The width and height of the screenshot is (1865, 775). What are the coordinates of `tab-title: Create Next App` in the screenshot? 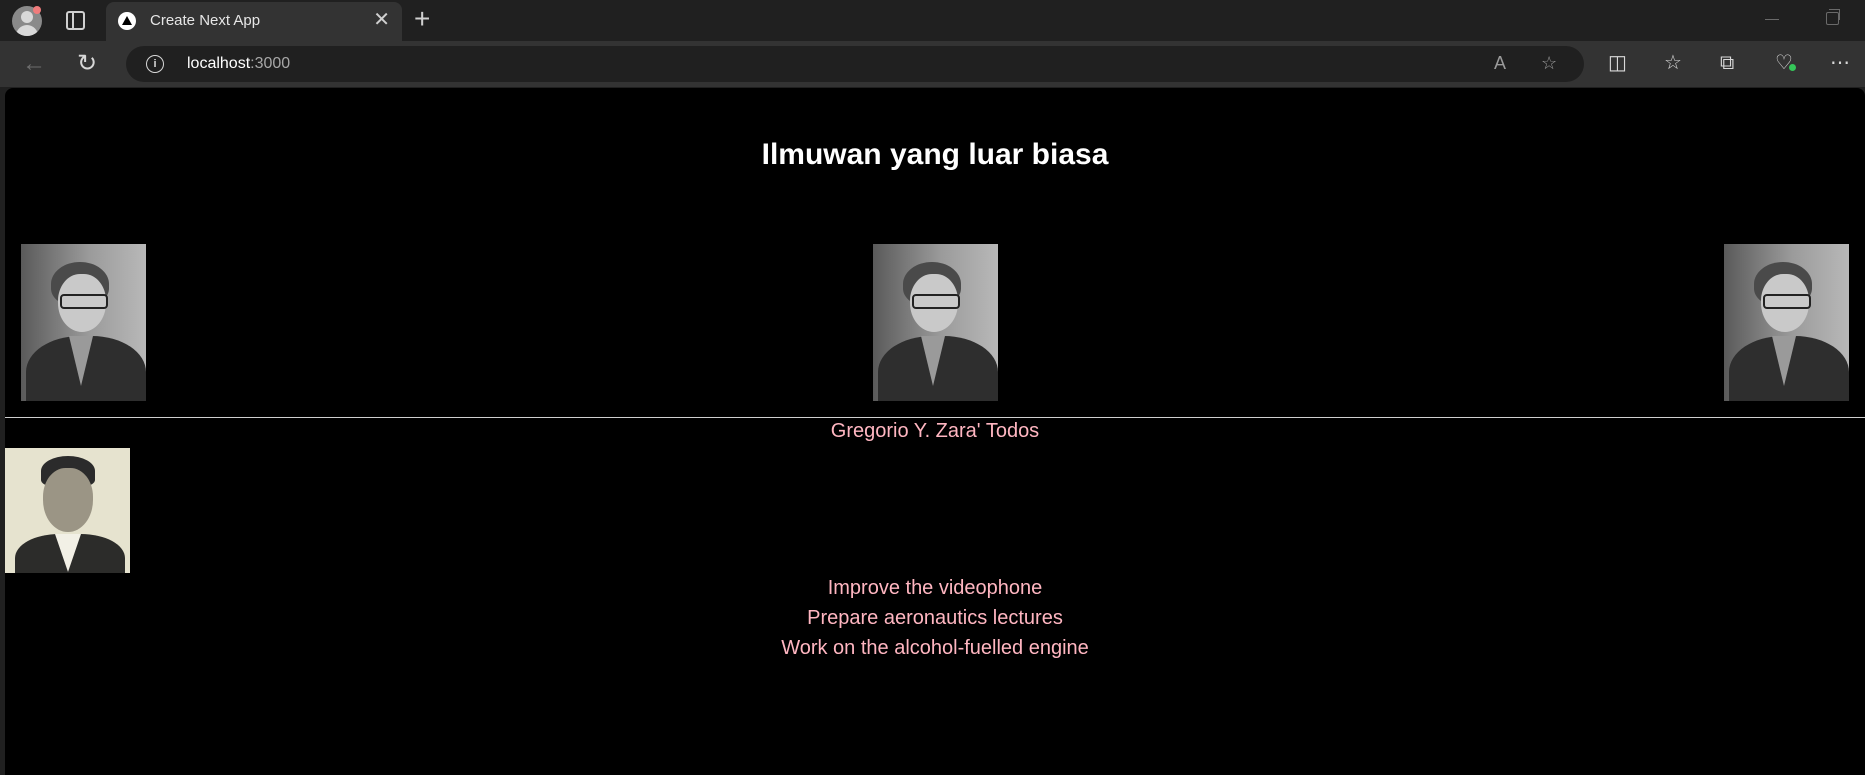 It's located at (205, 20).